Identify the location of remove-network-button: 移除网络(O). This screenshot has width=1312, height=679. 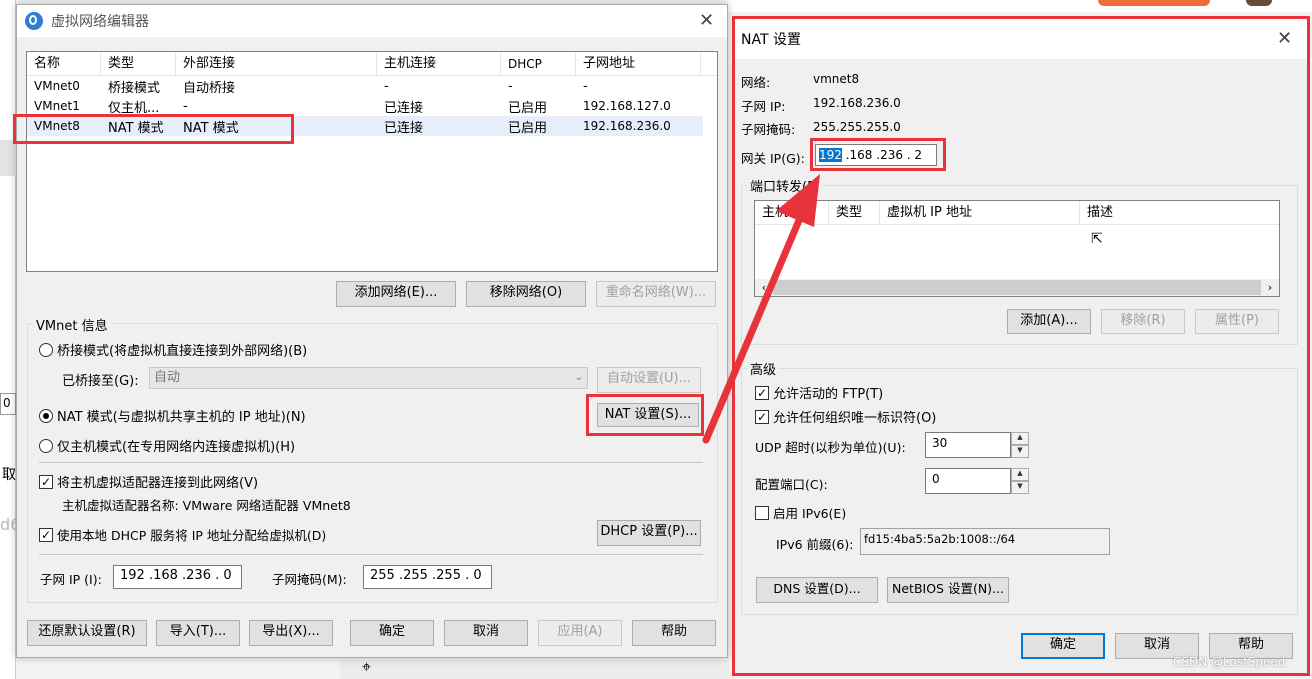
(526, 294).